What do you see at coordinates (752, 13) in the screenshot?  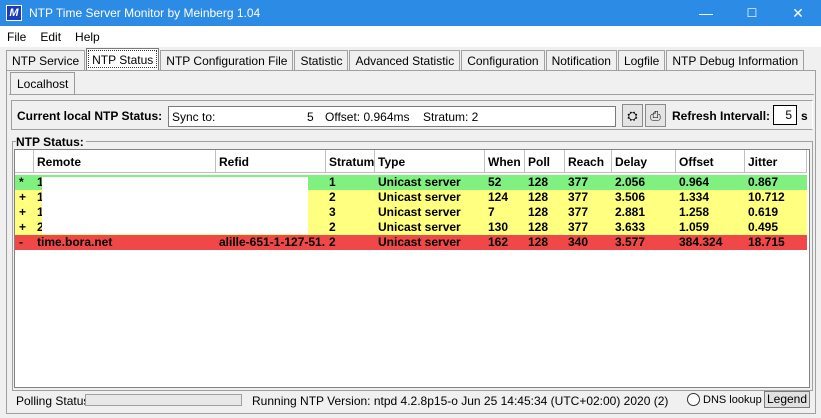 I see `maximize-button: ☐` at bounding box center [752, 13].